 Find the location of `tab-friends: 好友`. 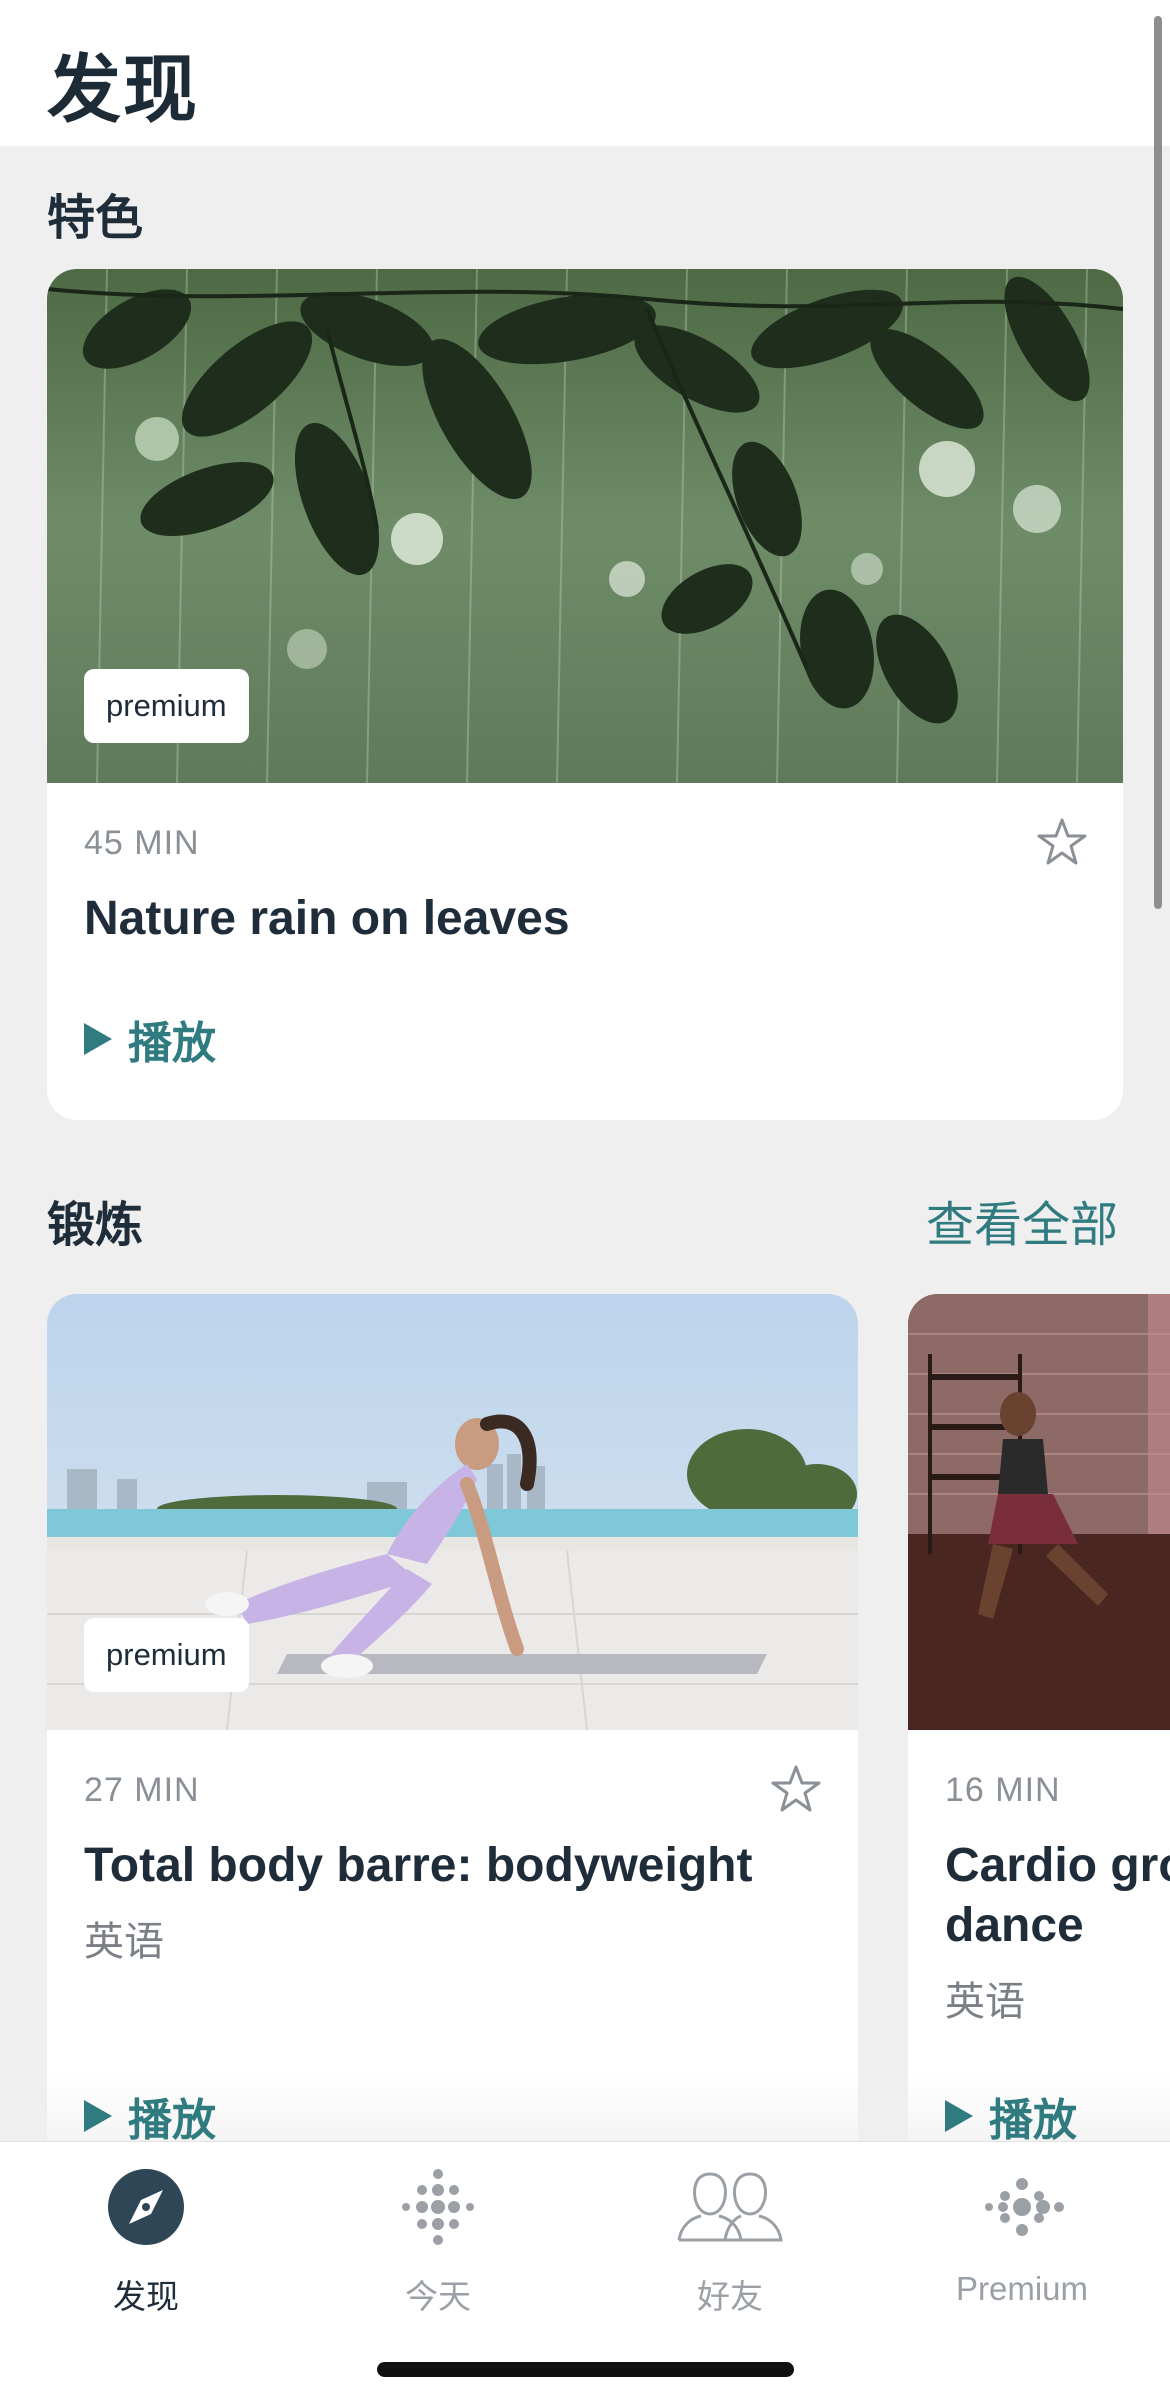

tab-friends: 好友 is located at coordinates (730, 2242).